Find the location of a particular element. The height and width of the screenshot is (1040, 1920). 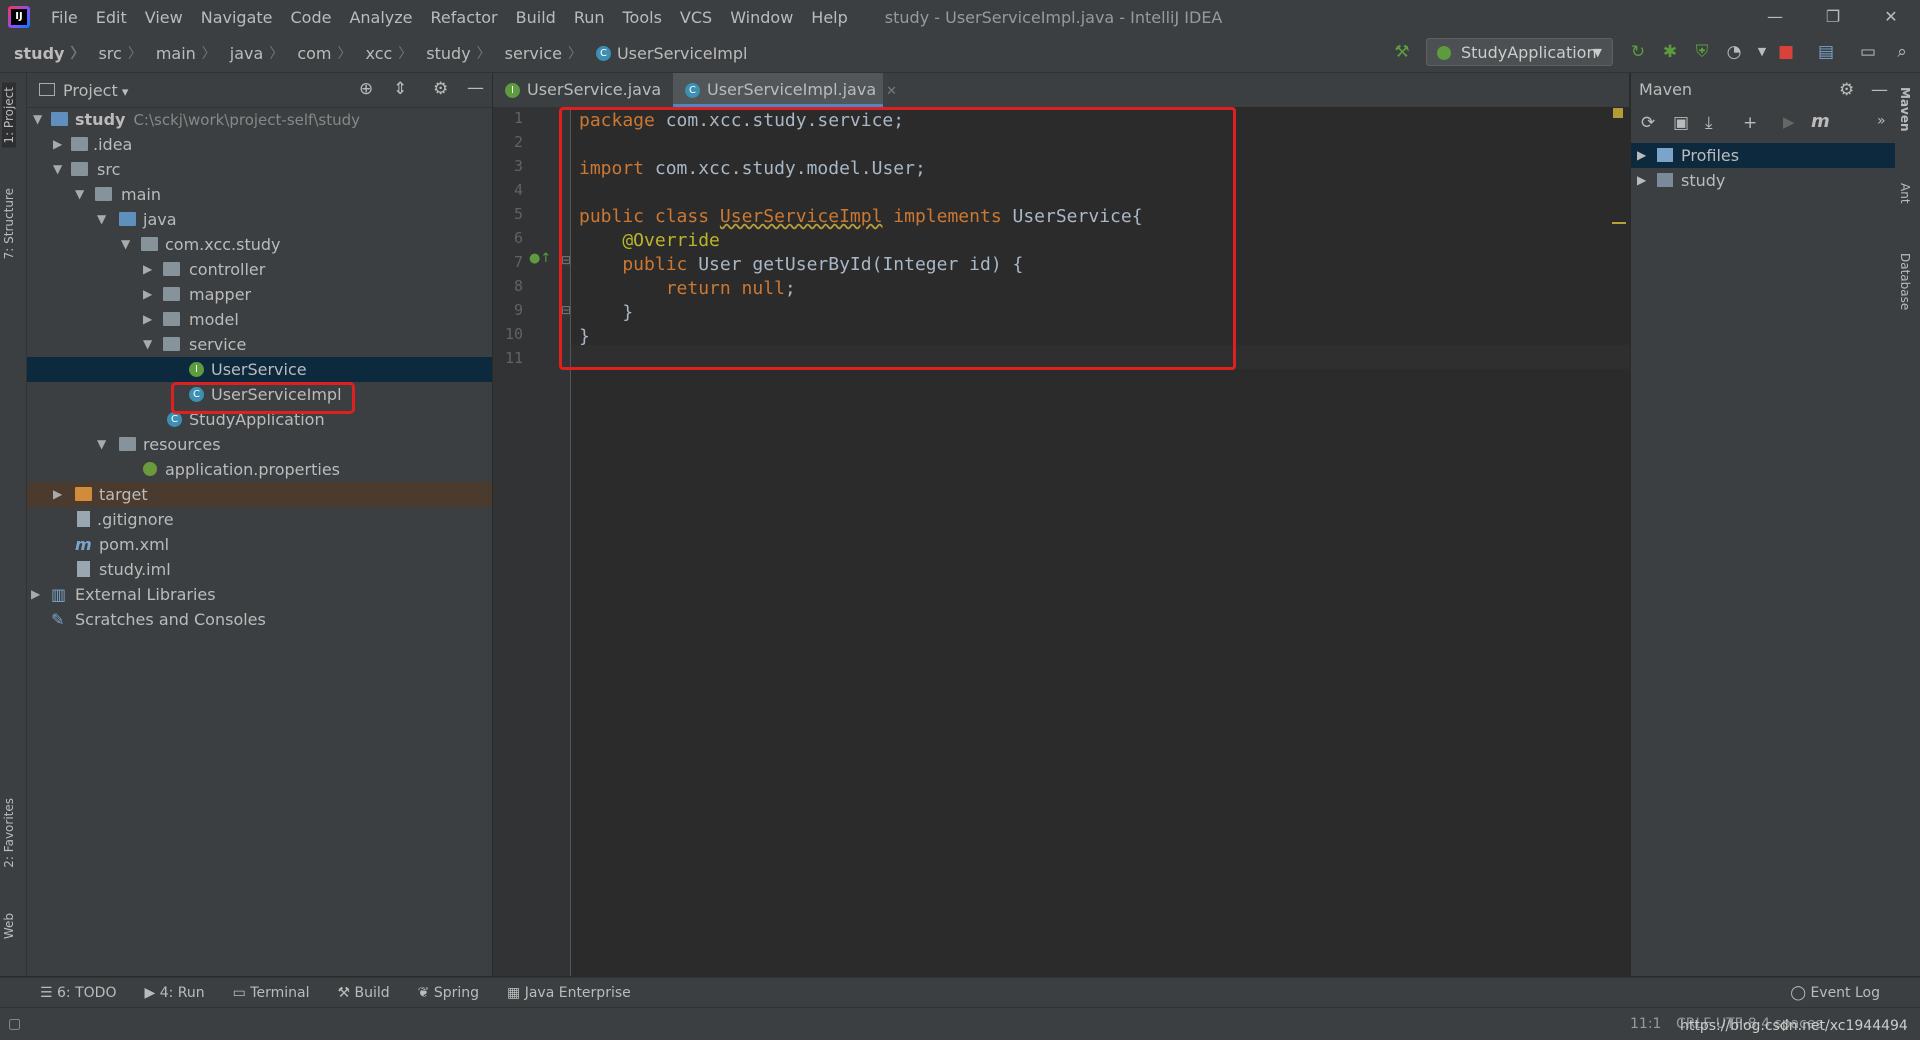

tab-structure: 7: Structure is located at coordinates (9, 223).